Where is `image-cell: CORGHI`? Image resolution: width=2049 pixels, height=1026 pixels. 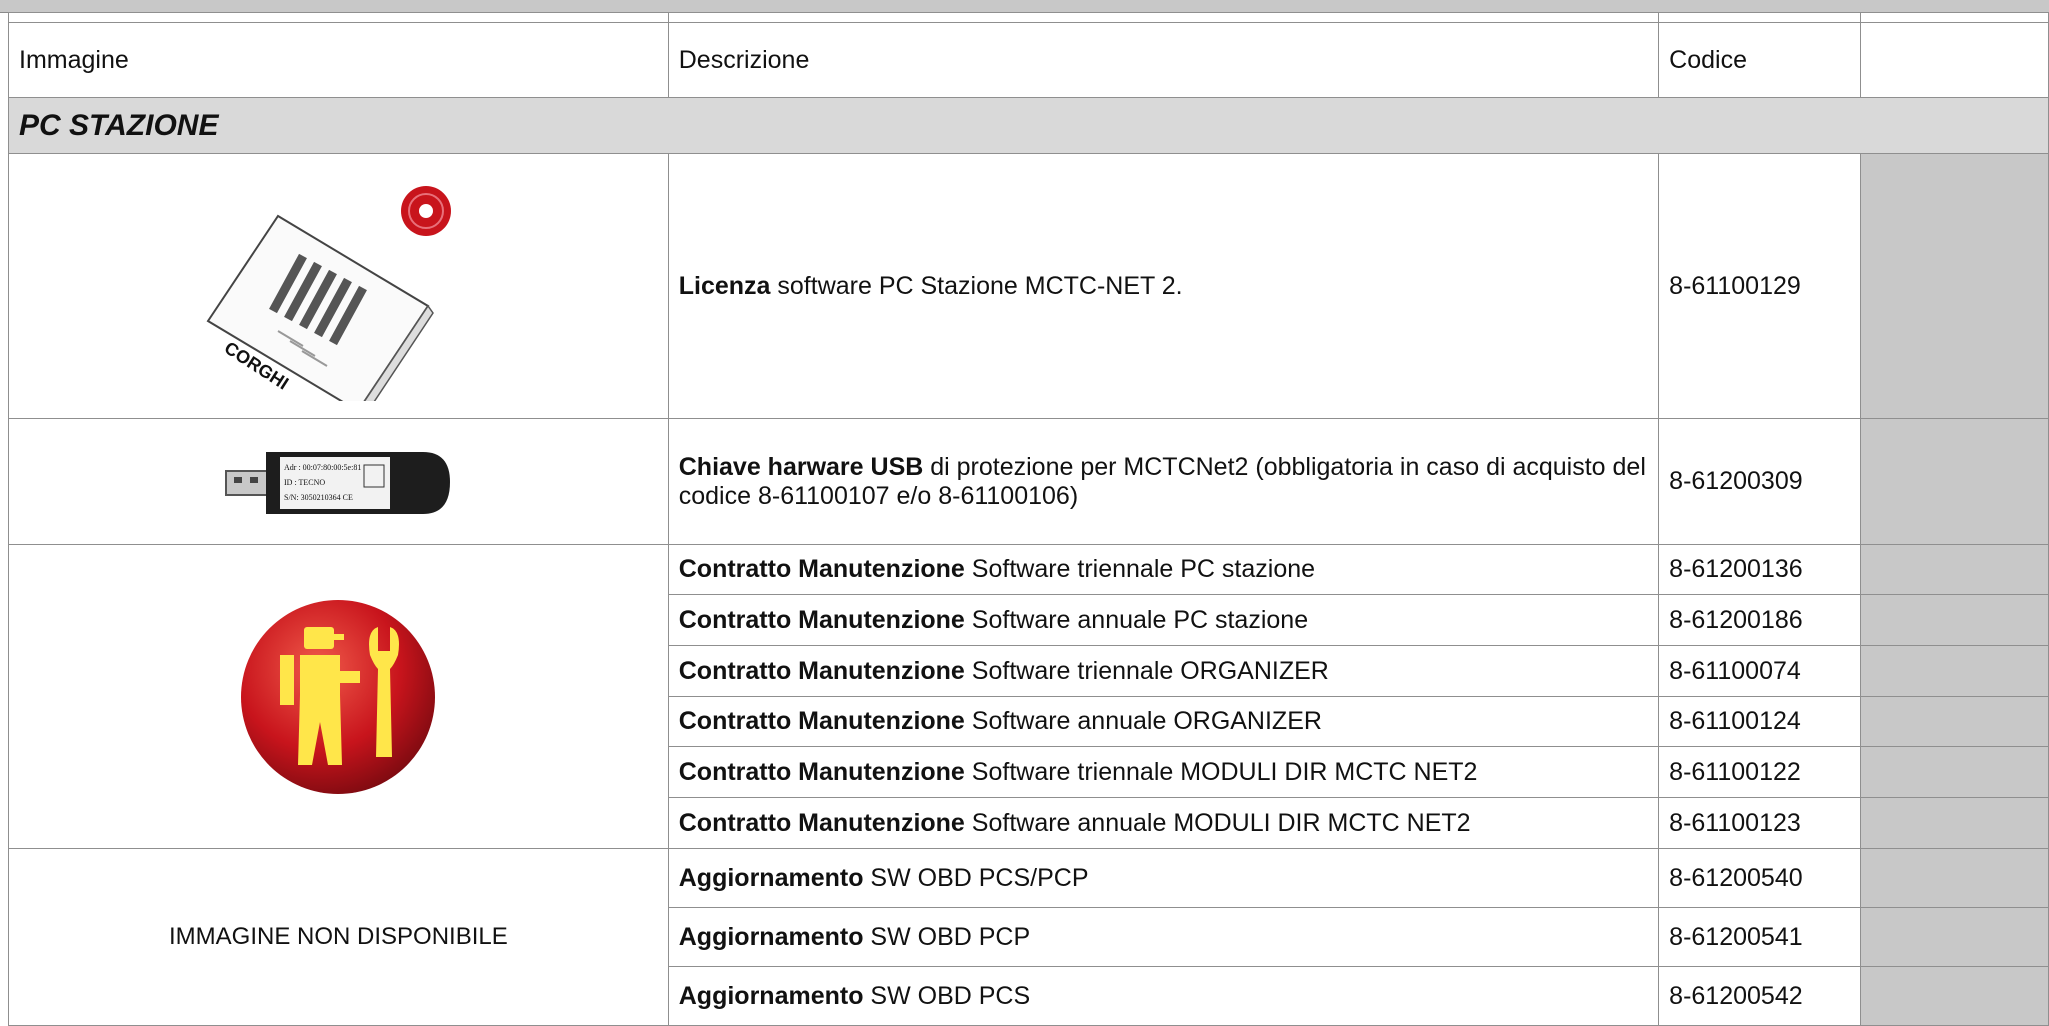 image-cell: CORGHI is located at coordinates (338, 286).